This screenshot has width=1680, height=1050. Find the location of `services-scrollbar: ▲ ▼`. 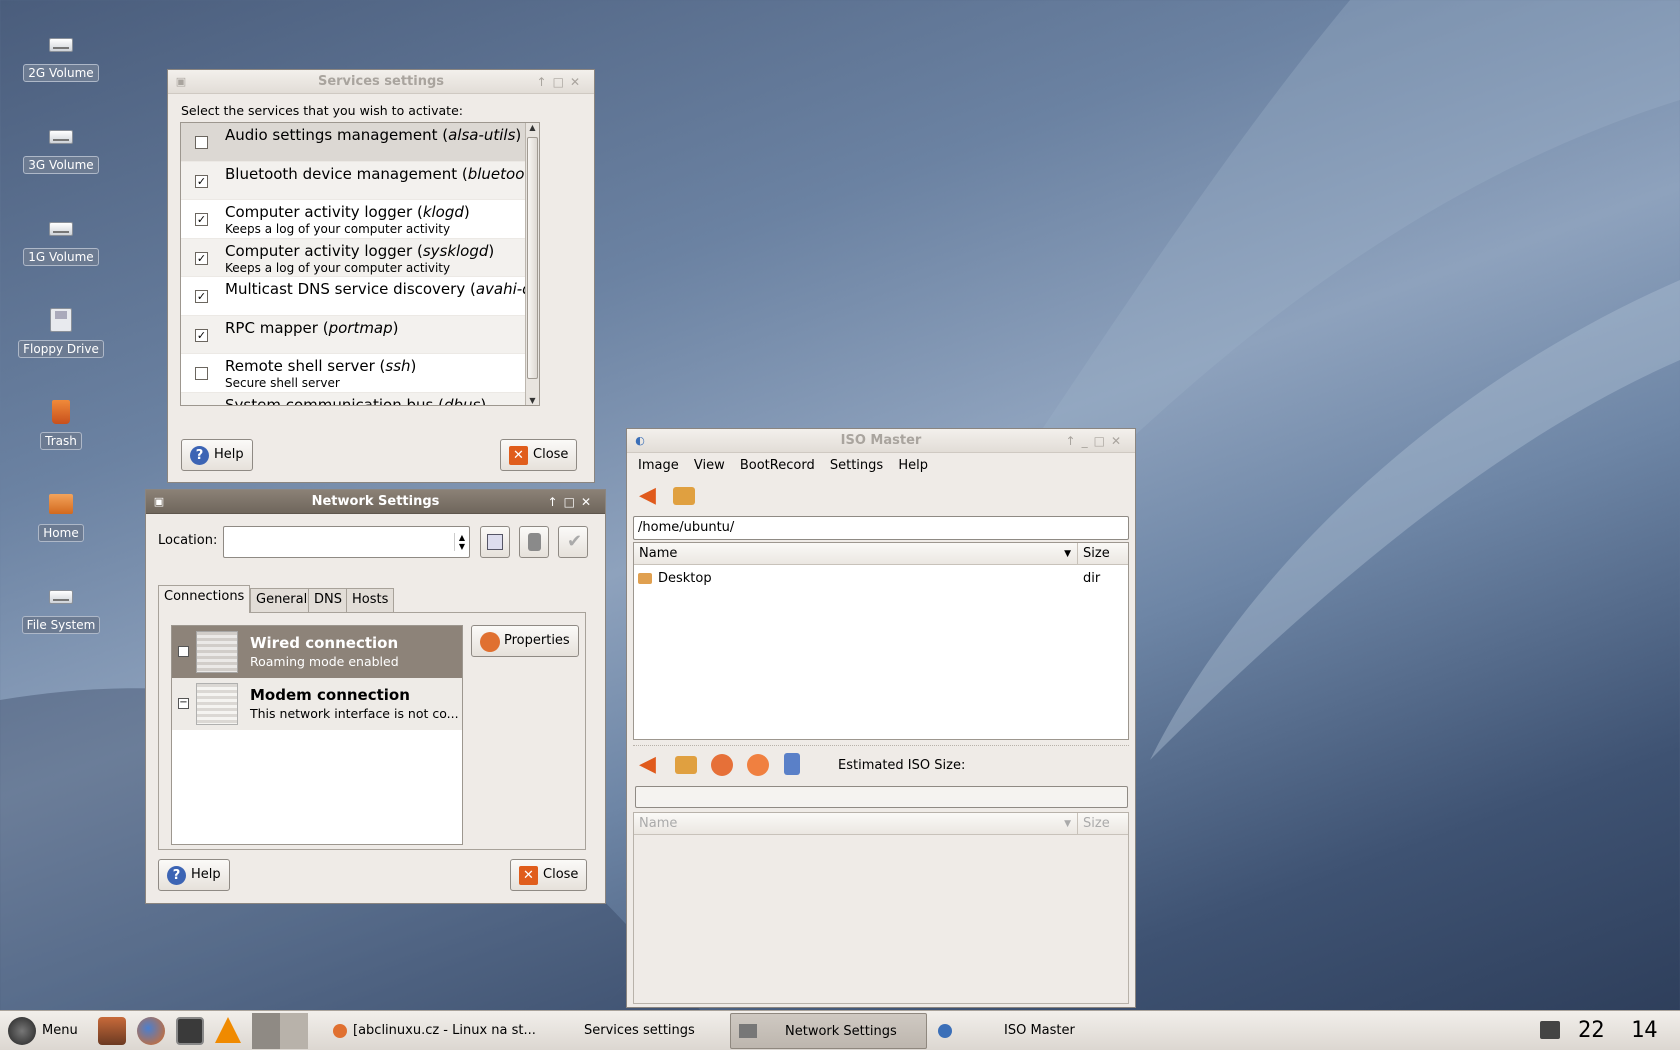

services-scrollbar: ▲ ▼ is located at coordinates (532, 264).